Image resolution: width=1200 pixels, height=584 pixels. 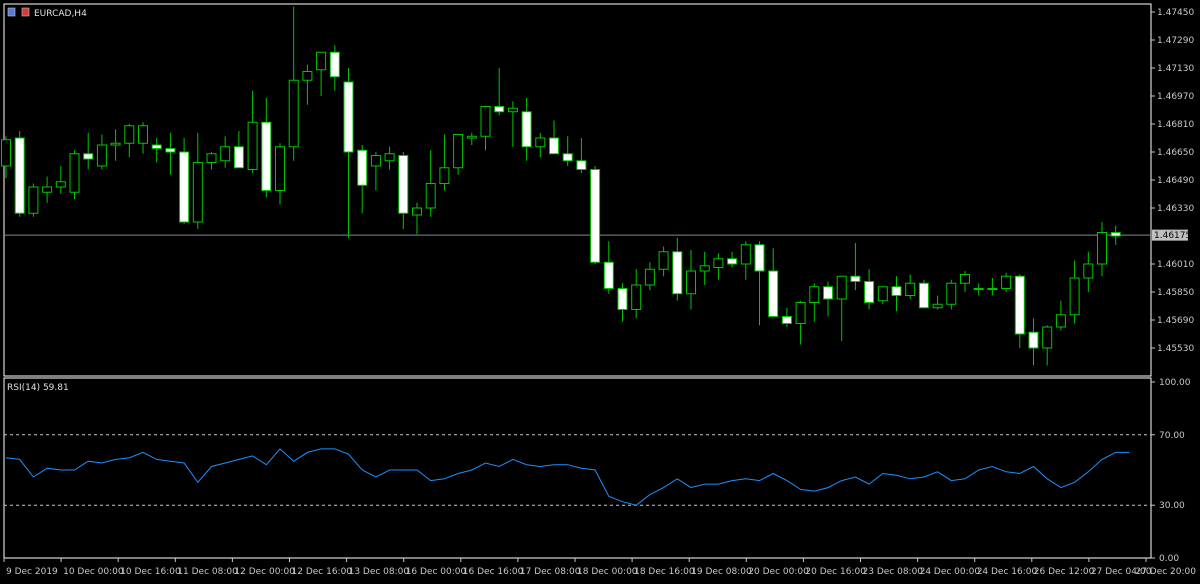 I want to click on time-tick-label: 23 Dec 08:00, so click(x=893, y=572).